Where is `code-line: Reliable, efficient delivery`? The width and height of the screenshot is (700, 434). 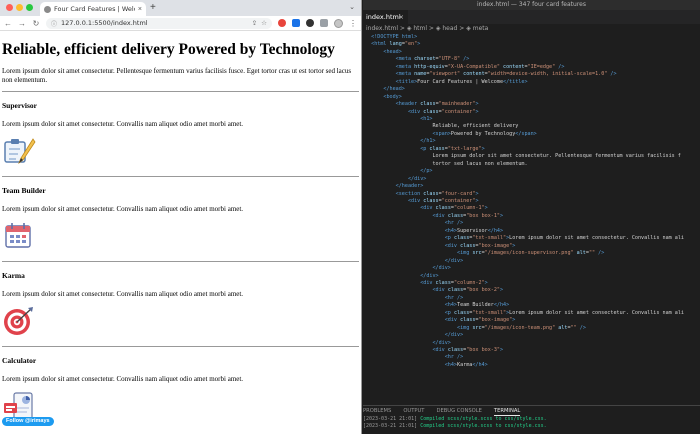
code-line: Reliable, efficient delivery is located at coordinates (531, 126).